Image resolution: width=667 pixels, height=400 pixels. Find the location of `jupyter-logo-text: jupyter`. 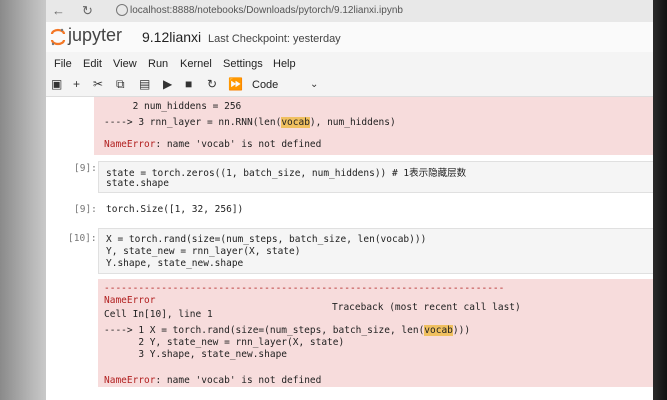

jupyter-logo-text: jupyter is located at coordinates (95, 35).